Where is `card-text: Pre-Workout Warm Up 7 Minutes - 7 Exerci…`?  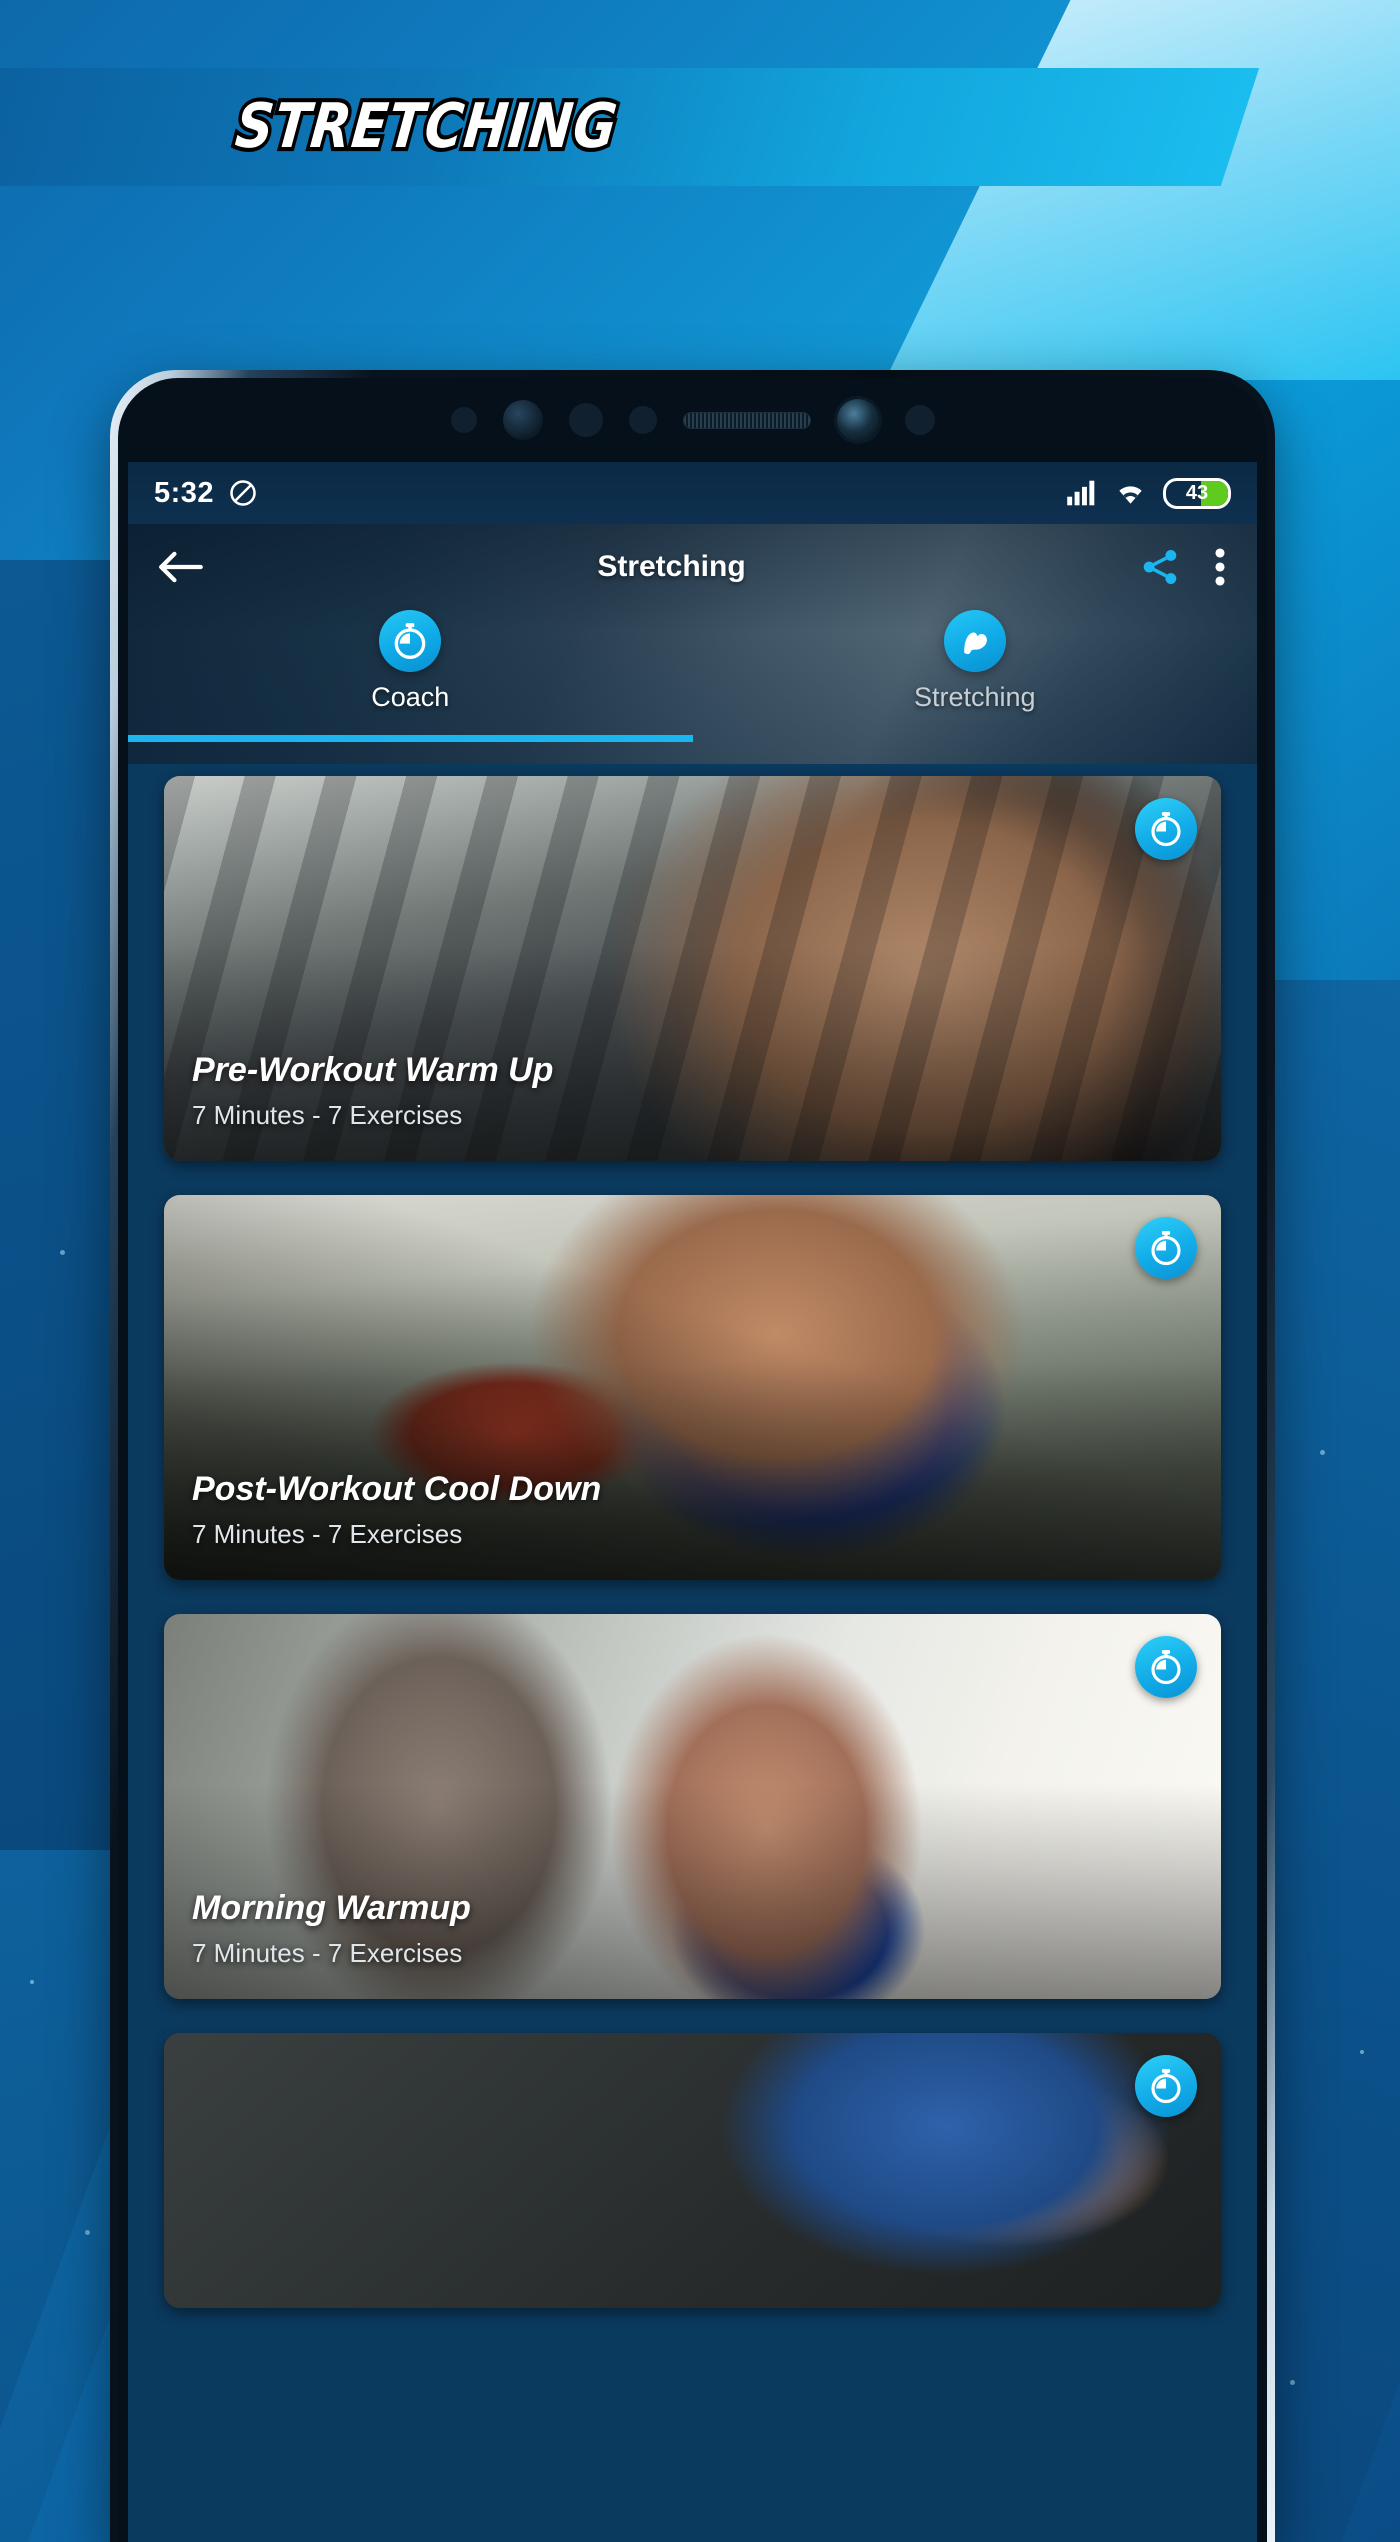 card-text: Pre-Workout Warm Up 7 Minutes - 7 Exerci… is located at coordinates (372, 1091).